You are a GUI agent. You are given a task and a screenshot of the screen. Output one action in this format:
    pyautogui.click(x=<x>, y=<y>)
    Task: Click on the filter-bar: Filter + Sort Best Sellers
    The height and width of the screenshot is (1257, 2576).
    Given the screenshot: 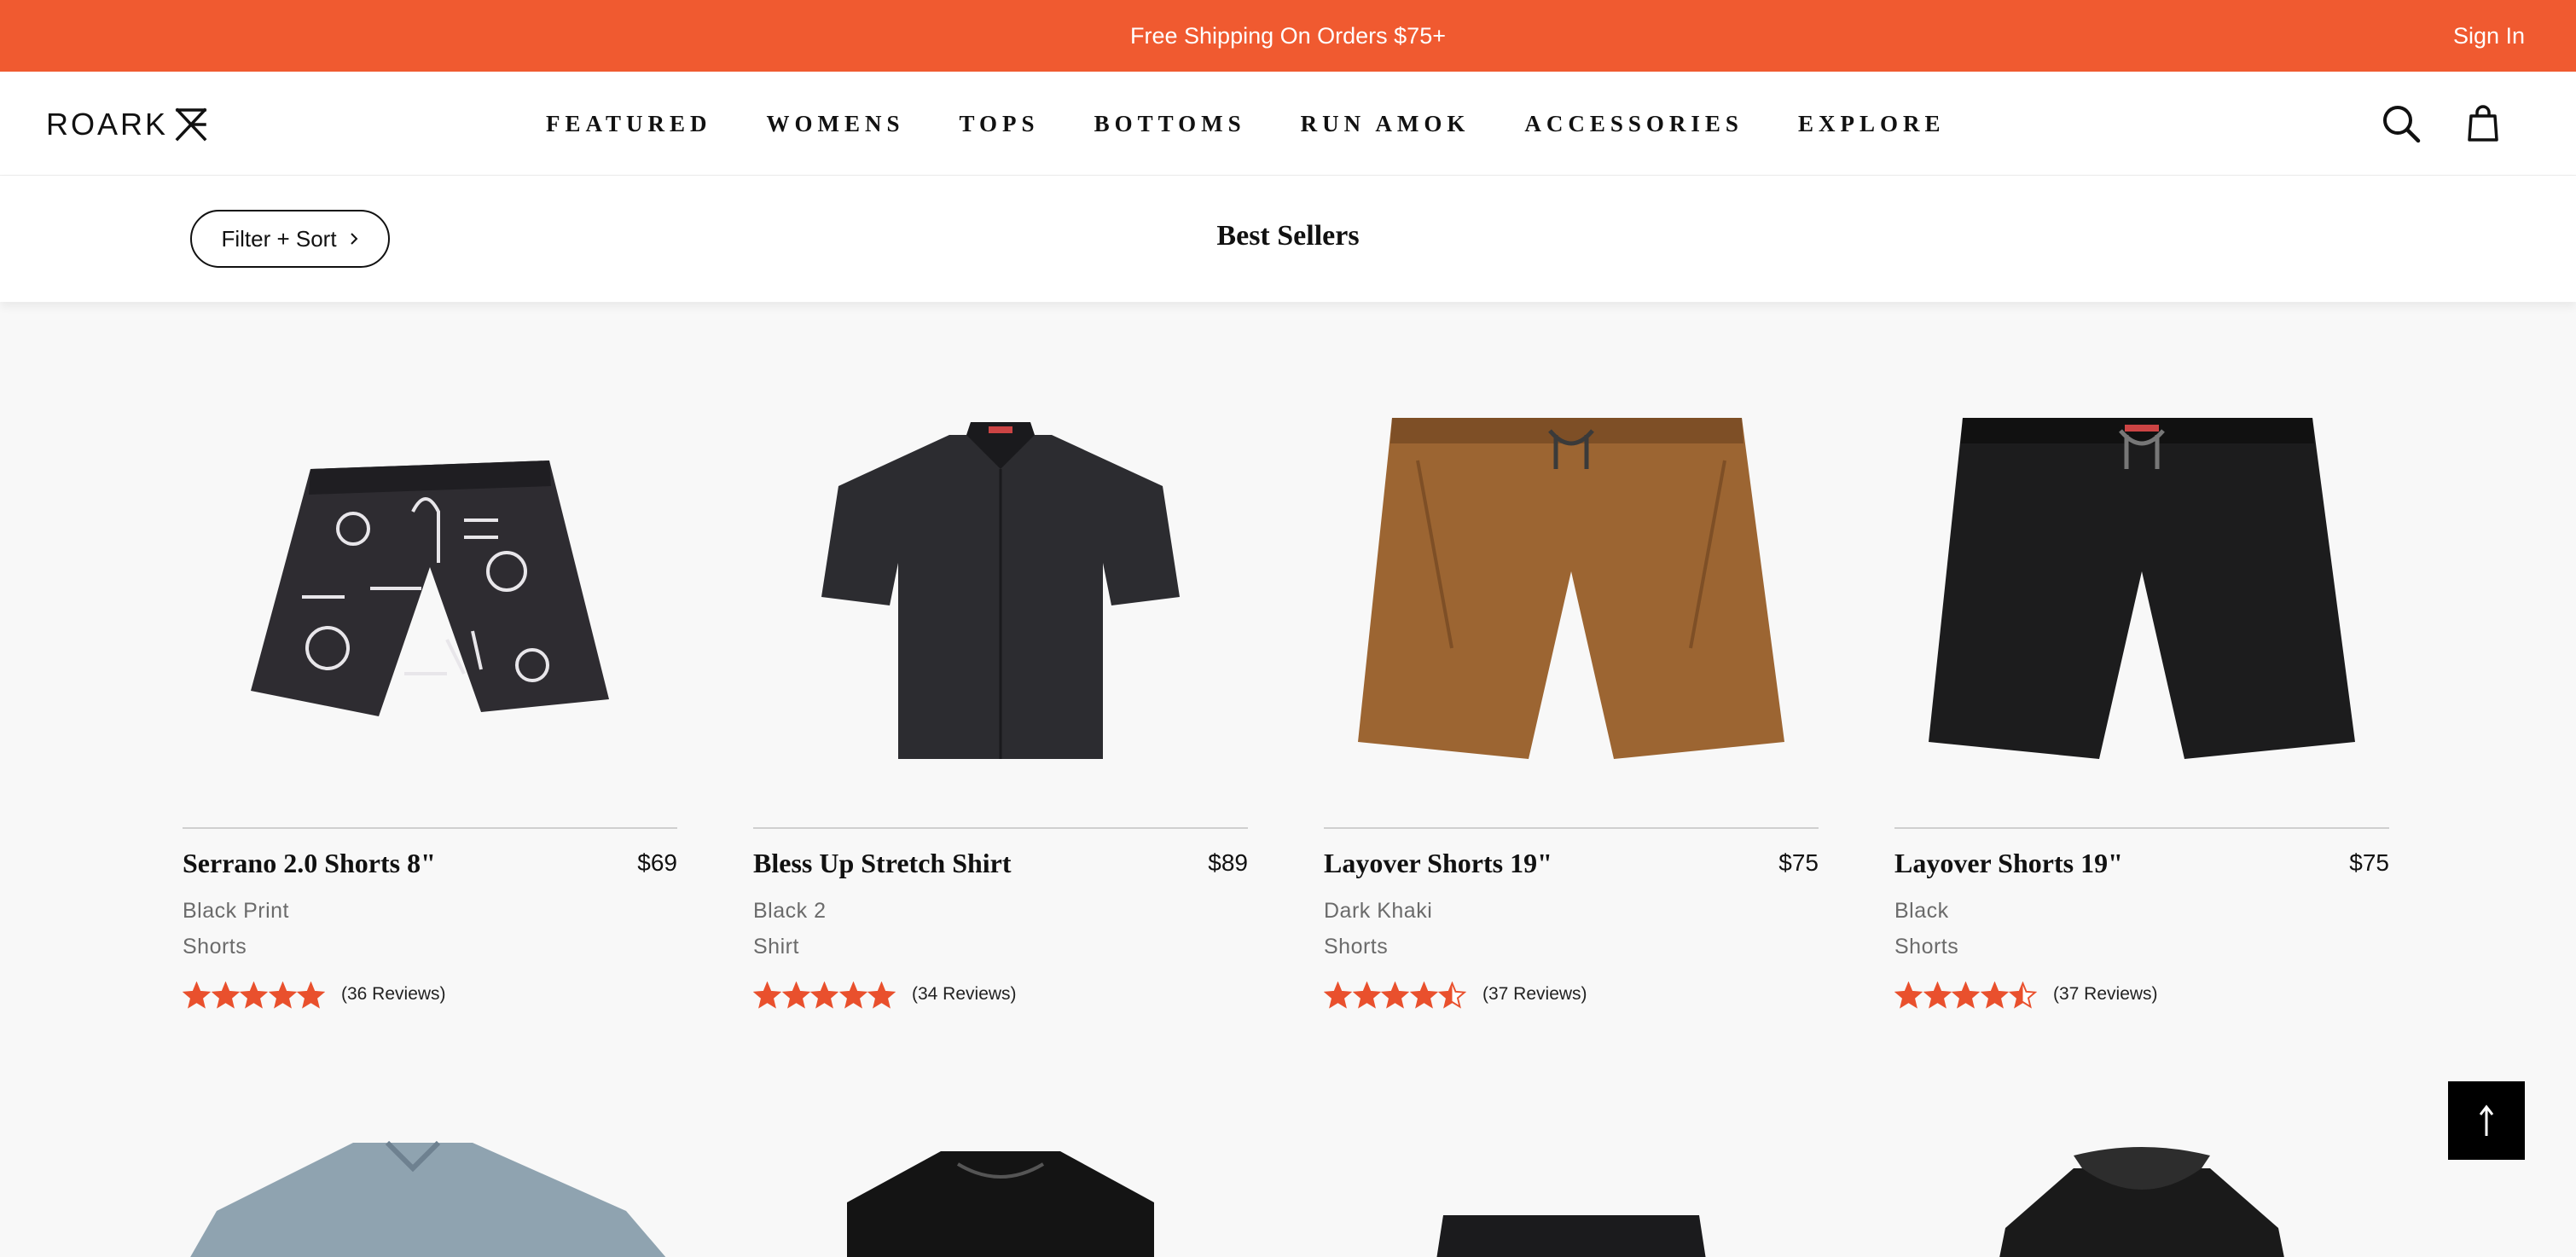 What is the action you would take?
    pyautogui.click(x=1288, y=239)
    